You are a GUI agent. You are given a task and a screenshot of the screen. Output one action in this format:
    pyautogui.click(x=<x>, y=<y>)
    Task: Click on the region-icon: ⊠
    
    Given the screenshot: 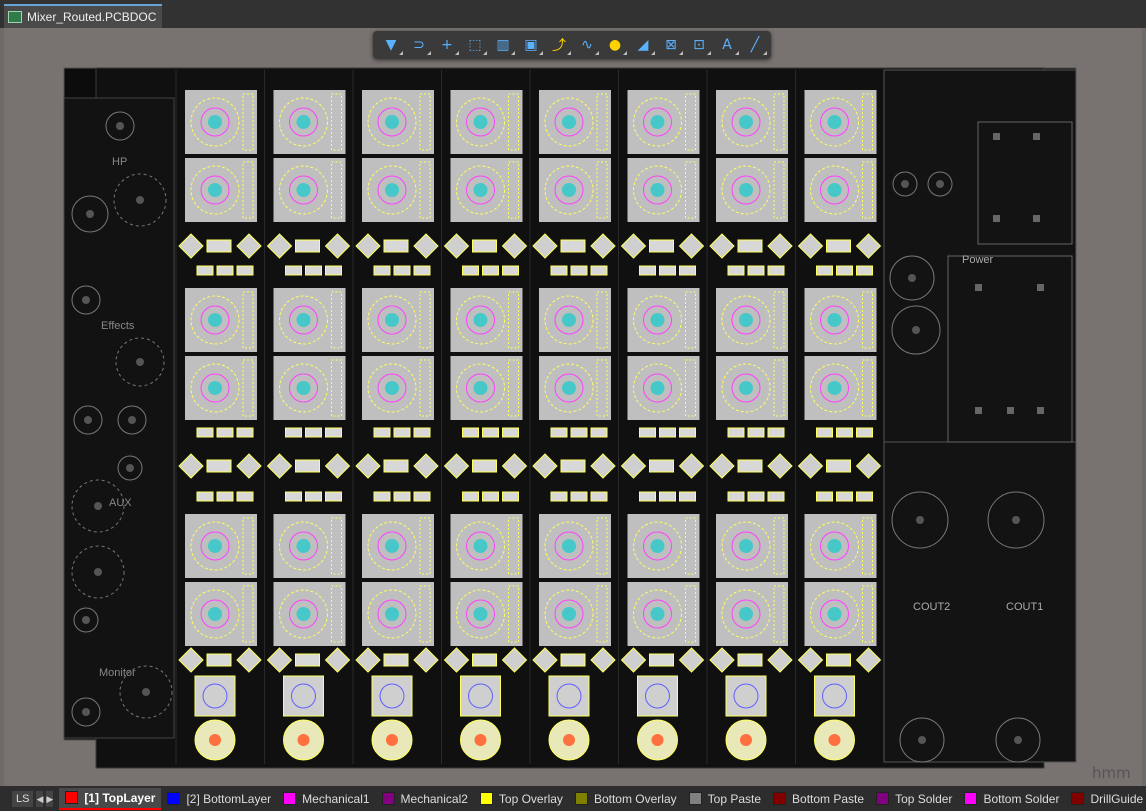 What is the action you would take?
    pyautogui.click(x=671, y=45)
    